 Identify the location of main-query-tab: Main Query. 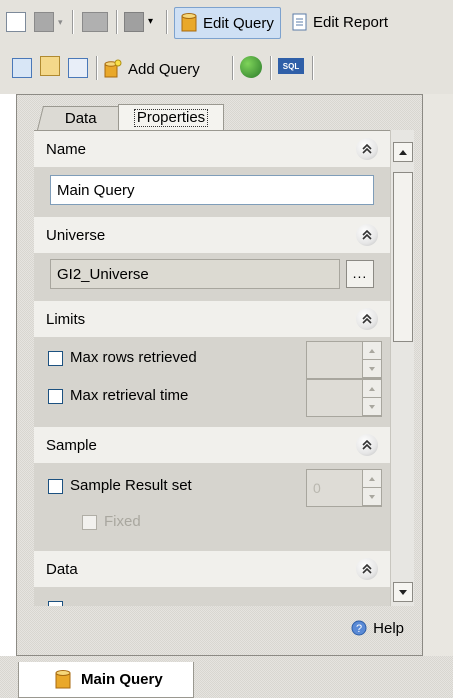
(106, 680).